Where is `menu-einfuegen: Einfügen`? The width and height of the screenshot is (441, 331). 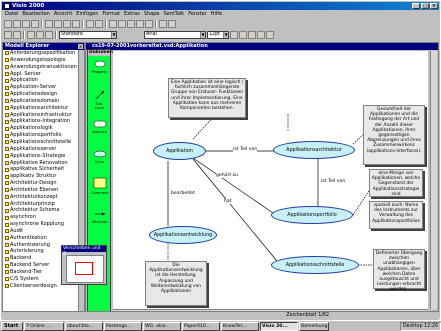
menu-einfuegen: Einfügen is located at coordinates (87, 14).